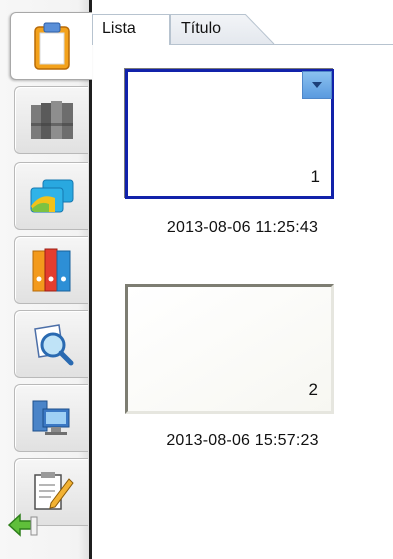  Describe the element at coordinates (229, 349) in the screenshot. I see `thumbnail-2: 2` at that location.